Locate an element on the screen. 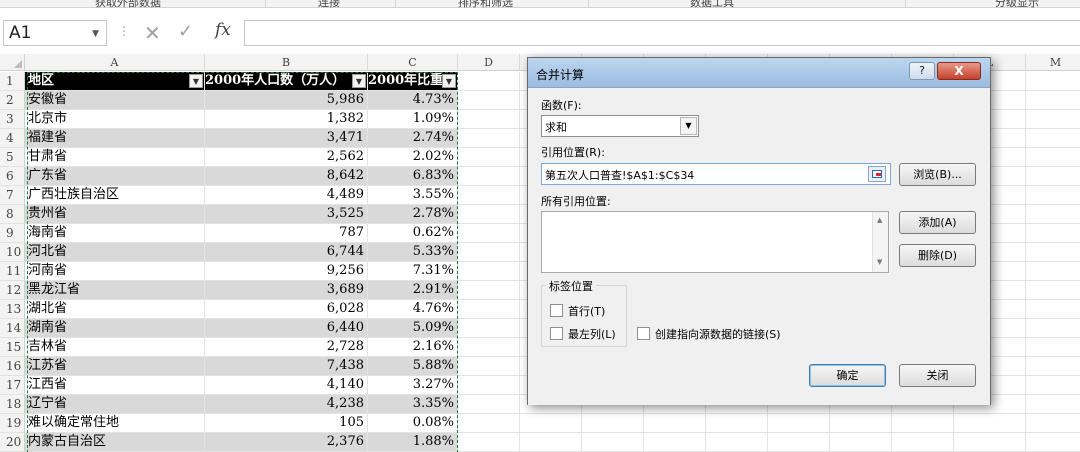 Image resolution: width=1080 pixels, height=452 pixels. chevron-down-icon: ▼ is located at coordinates (95, 34).